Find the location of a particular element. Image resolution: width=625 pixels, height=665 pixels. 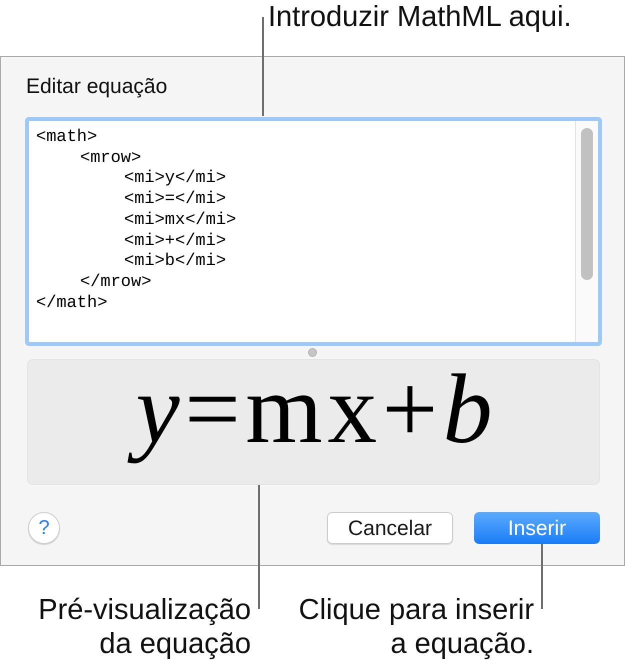

callout-text: Introduzir MathML aqui. is located at coordinates (420, 17).